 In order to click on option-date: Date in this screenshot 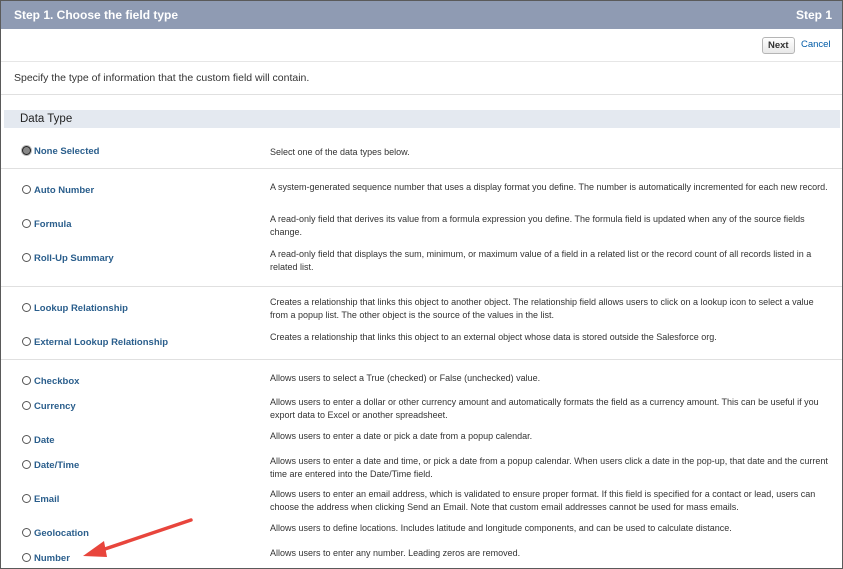, I will do `click(38, 440)`.